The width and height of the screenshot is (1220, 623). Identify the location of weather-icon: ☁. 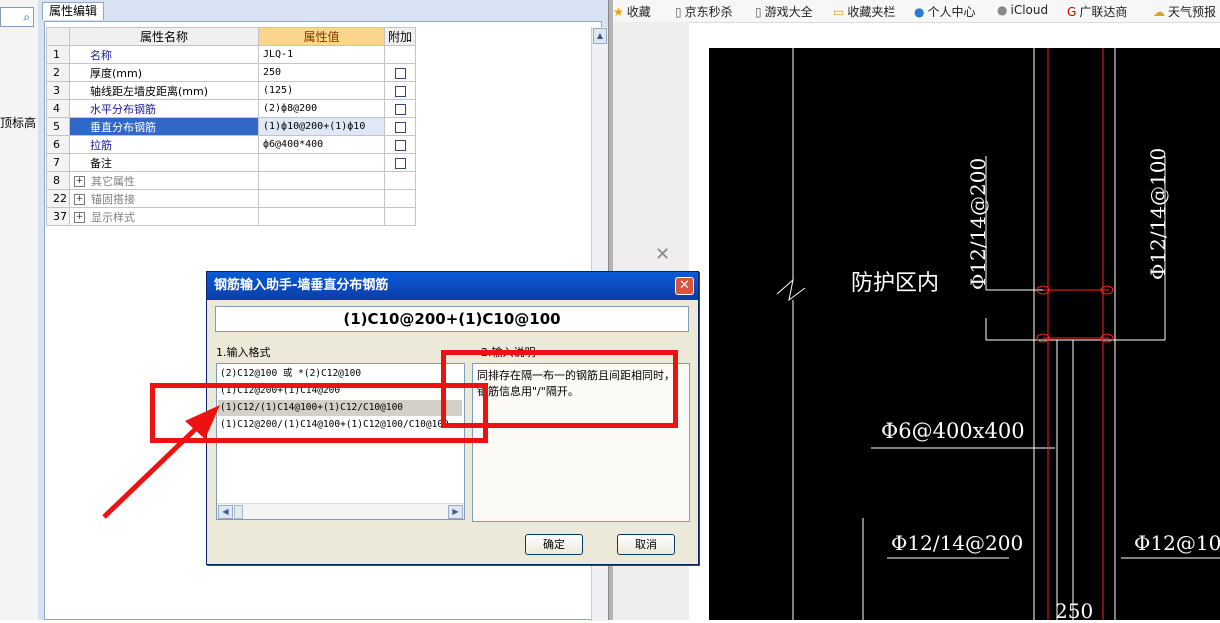
(1159, 12).